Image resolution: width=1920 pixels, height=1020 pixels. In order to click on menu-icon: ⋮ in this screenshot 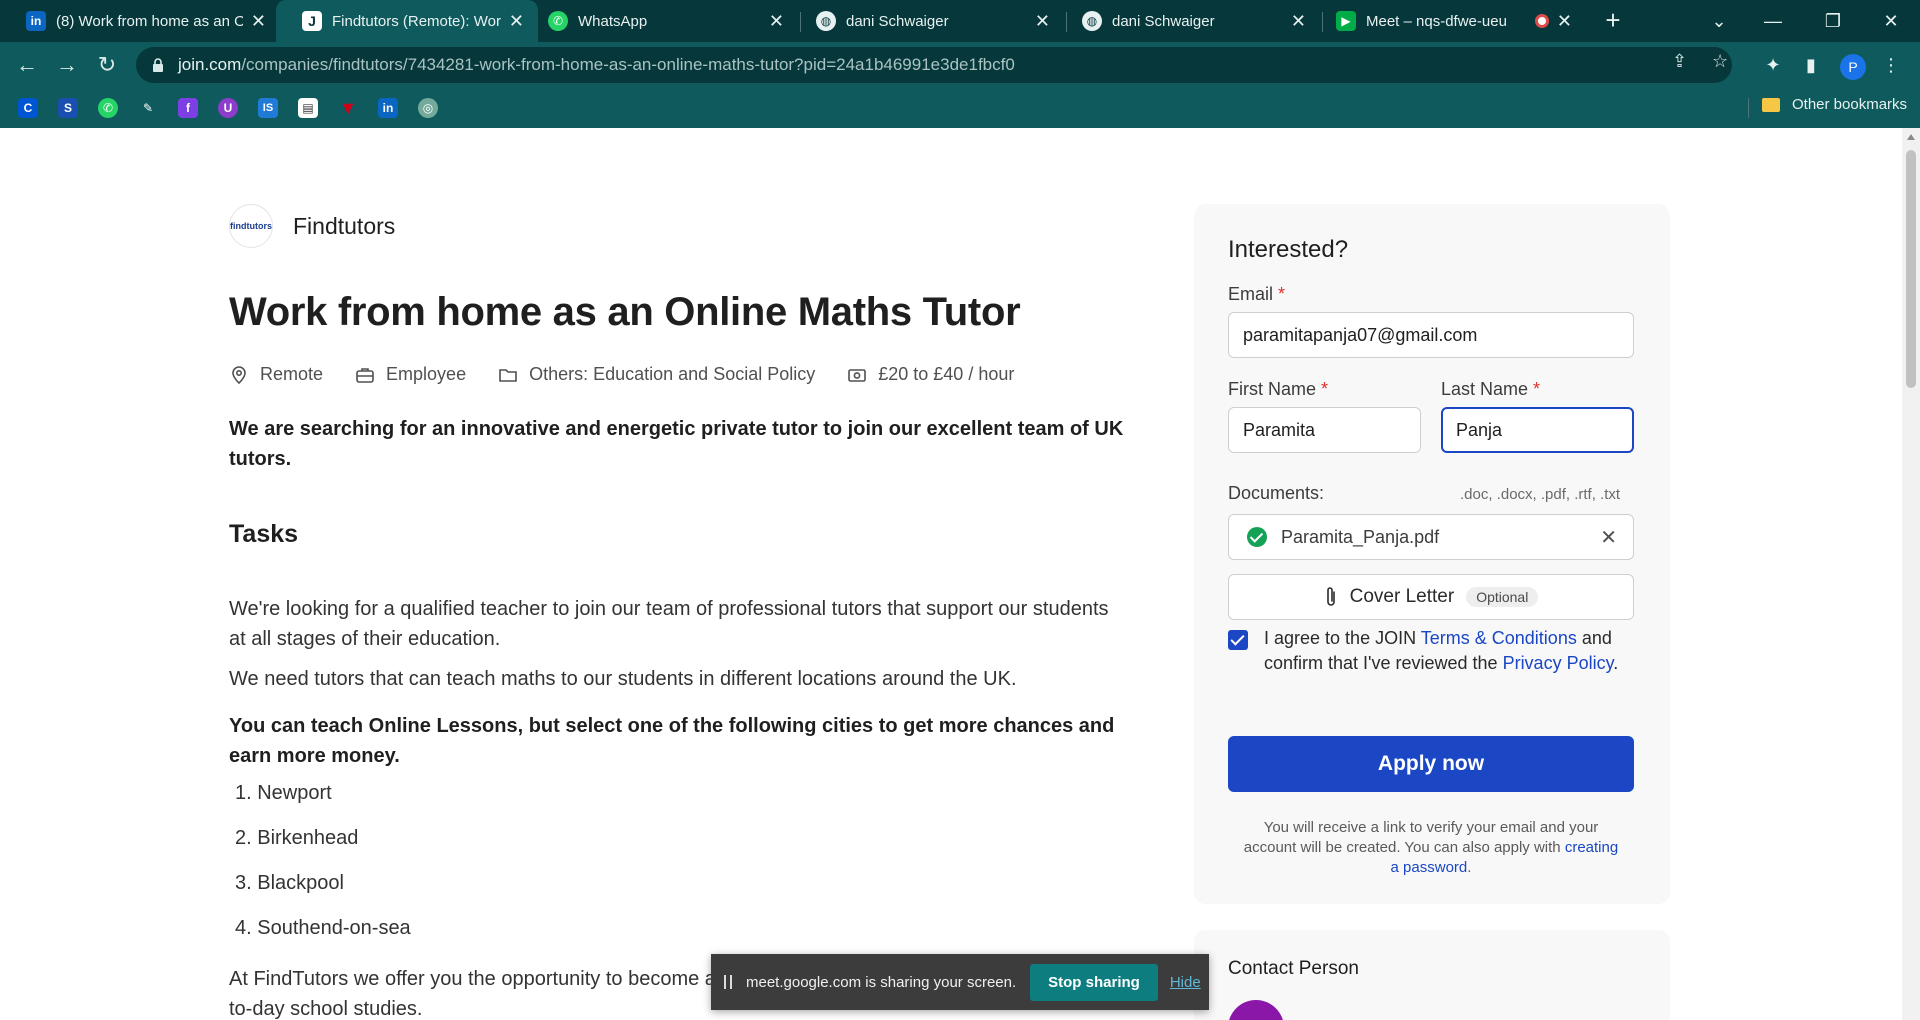, I will do `click(1891, 65)`.